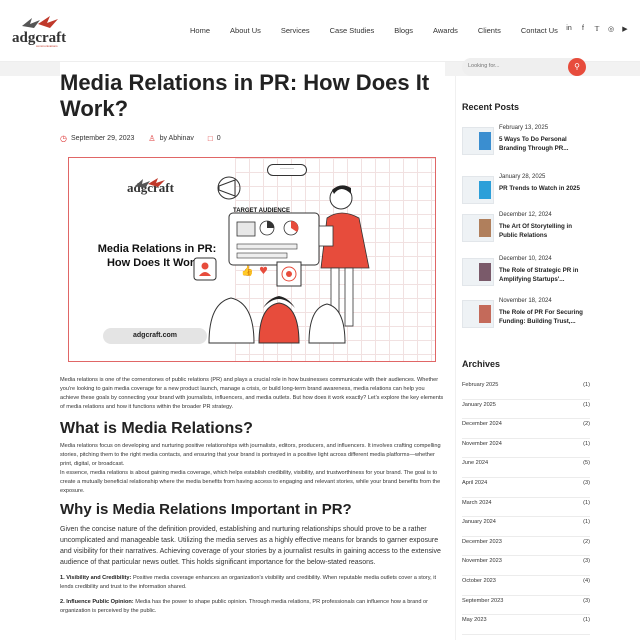 This screenshot has width=640, height=640. Describe the element at coordinates (287, 170) in the screenshot. I see `hero-speech-bubble: ·······` at that location.